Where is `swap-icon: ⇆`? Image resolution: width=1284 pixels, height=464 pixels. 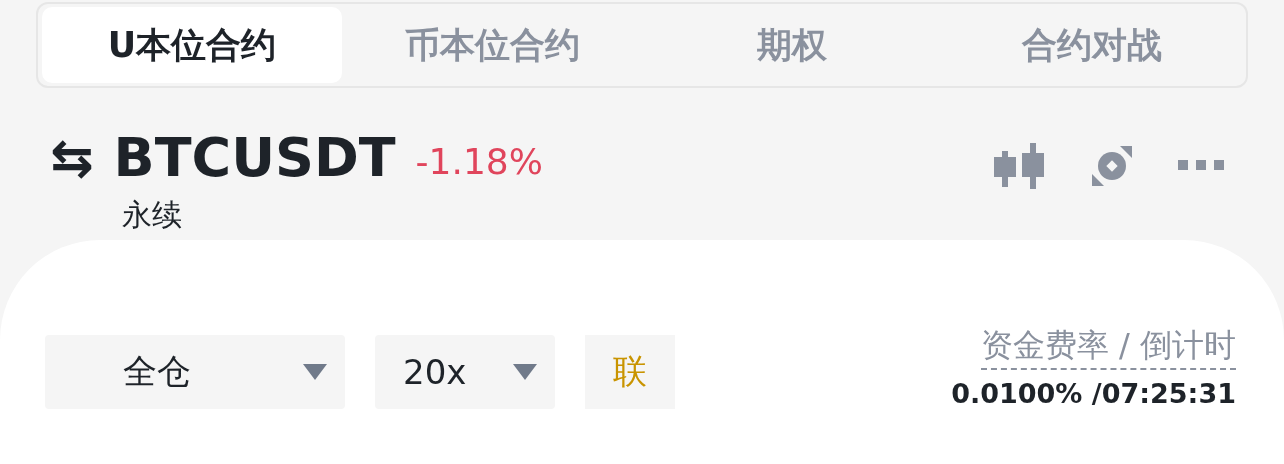 swap-icon: ⇆ is located at coordinates (72, 157).